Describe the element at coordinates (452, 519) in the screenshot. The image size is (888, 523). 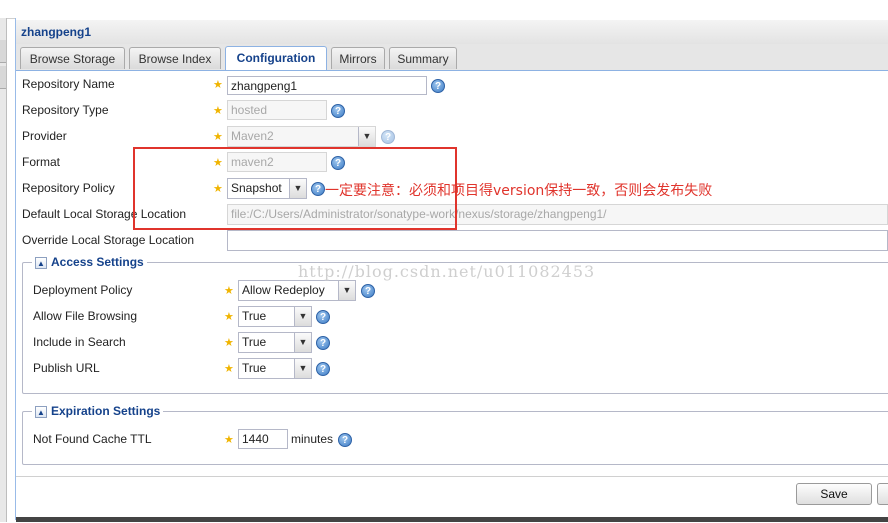
I see `bottom-border` at that location.